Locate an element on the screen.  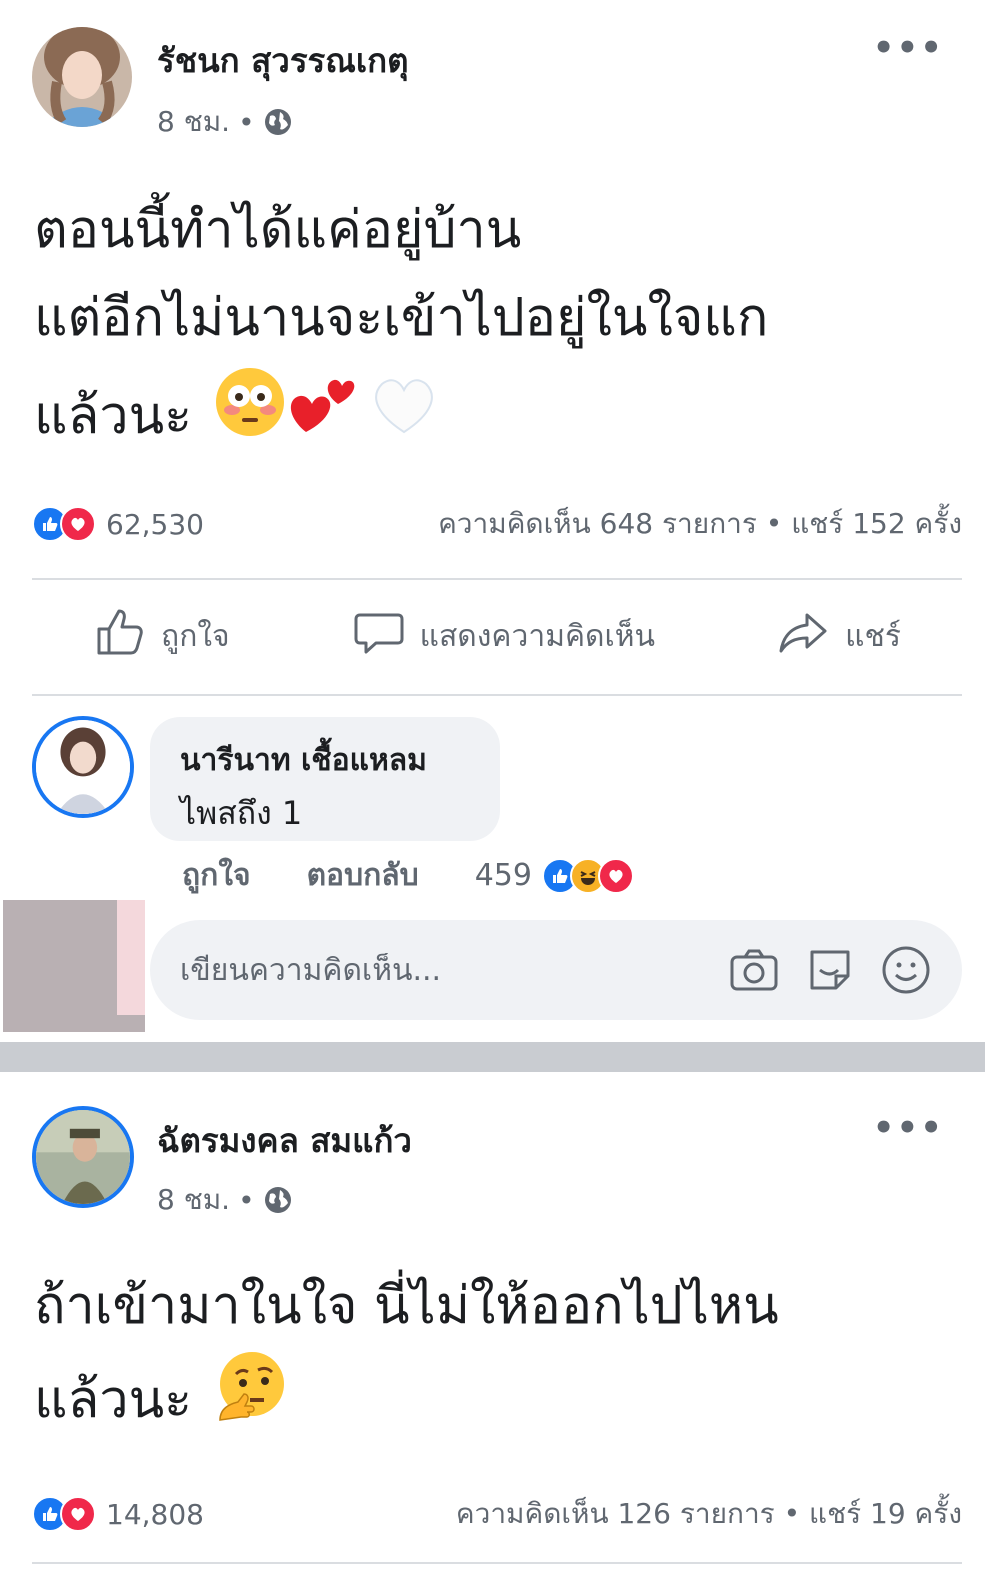
comments-shares-count: ความคิดเห็น 126 รายการ • แชร์ 19 ครั้ง is located at coordinates (709, 1514).